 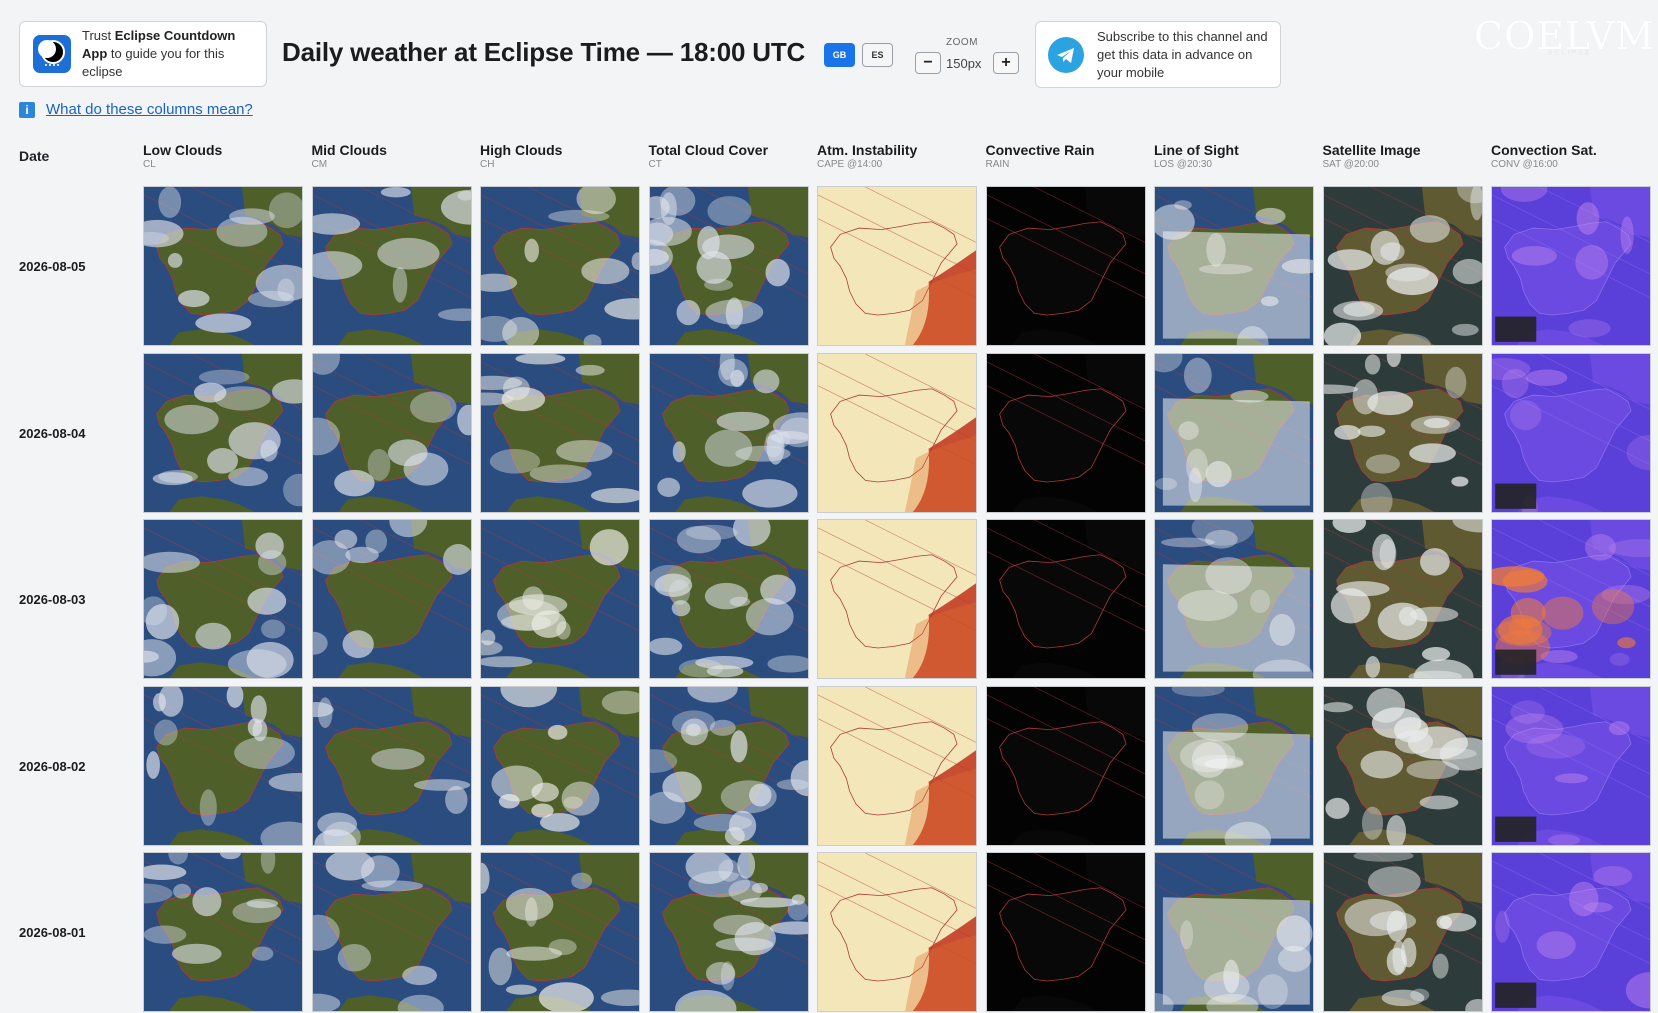 What do you see at coordinates (839, 55) in the screenshot?
I see `language-gb-button: GB` at bounding box center [839, 55].